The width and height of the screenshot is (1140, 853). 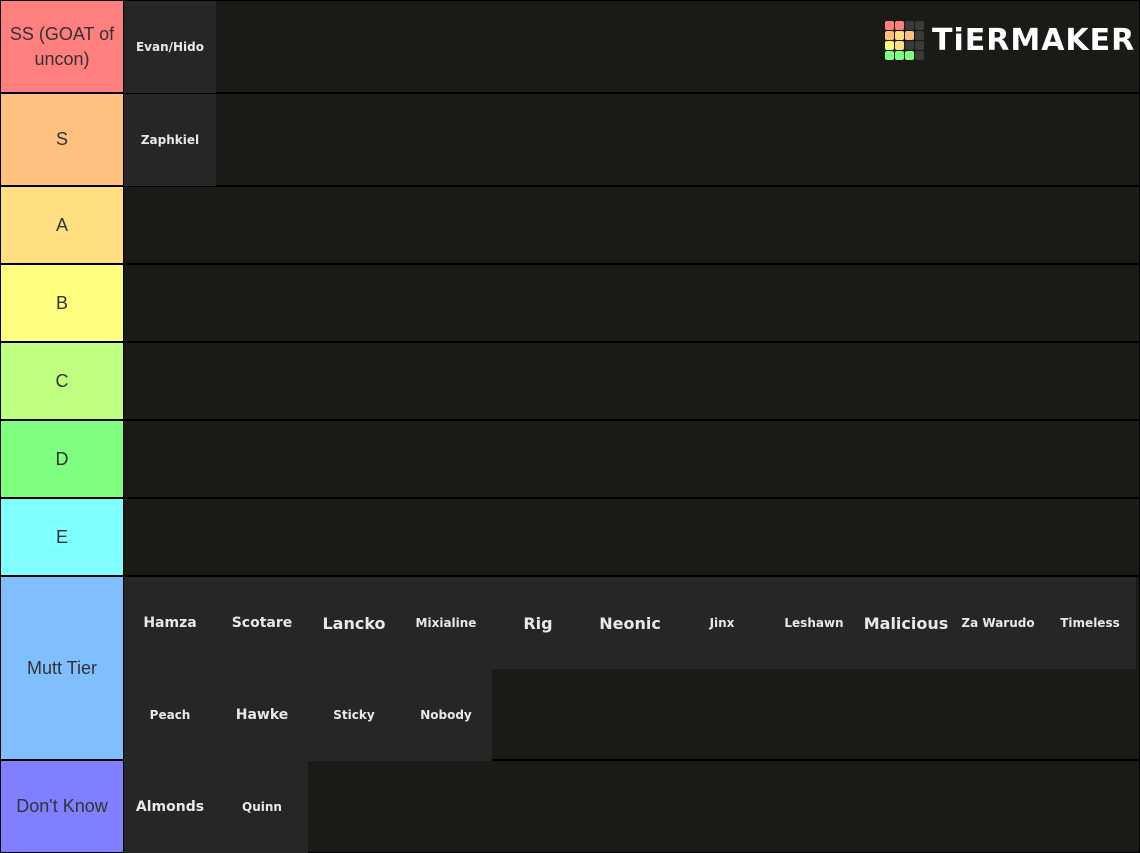 What do you see at coordinates (354, 623) in the screenshot?
I see `tier-item: Lancko` at bounding box center [354, 623].